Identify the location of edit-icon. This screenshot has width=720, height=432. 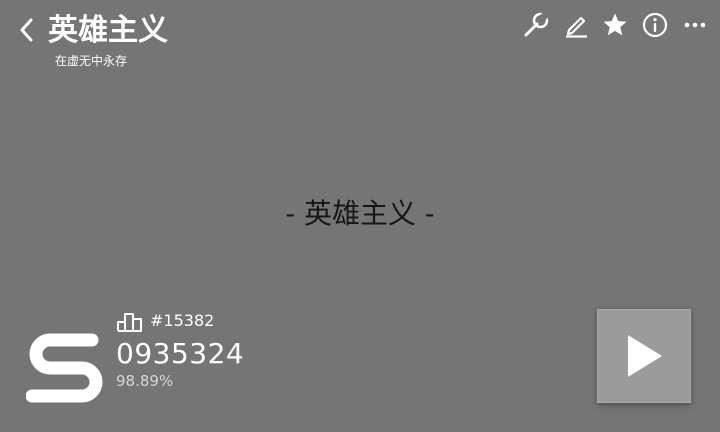
(576, 27).